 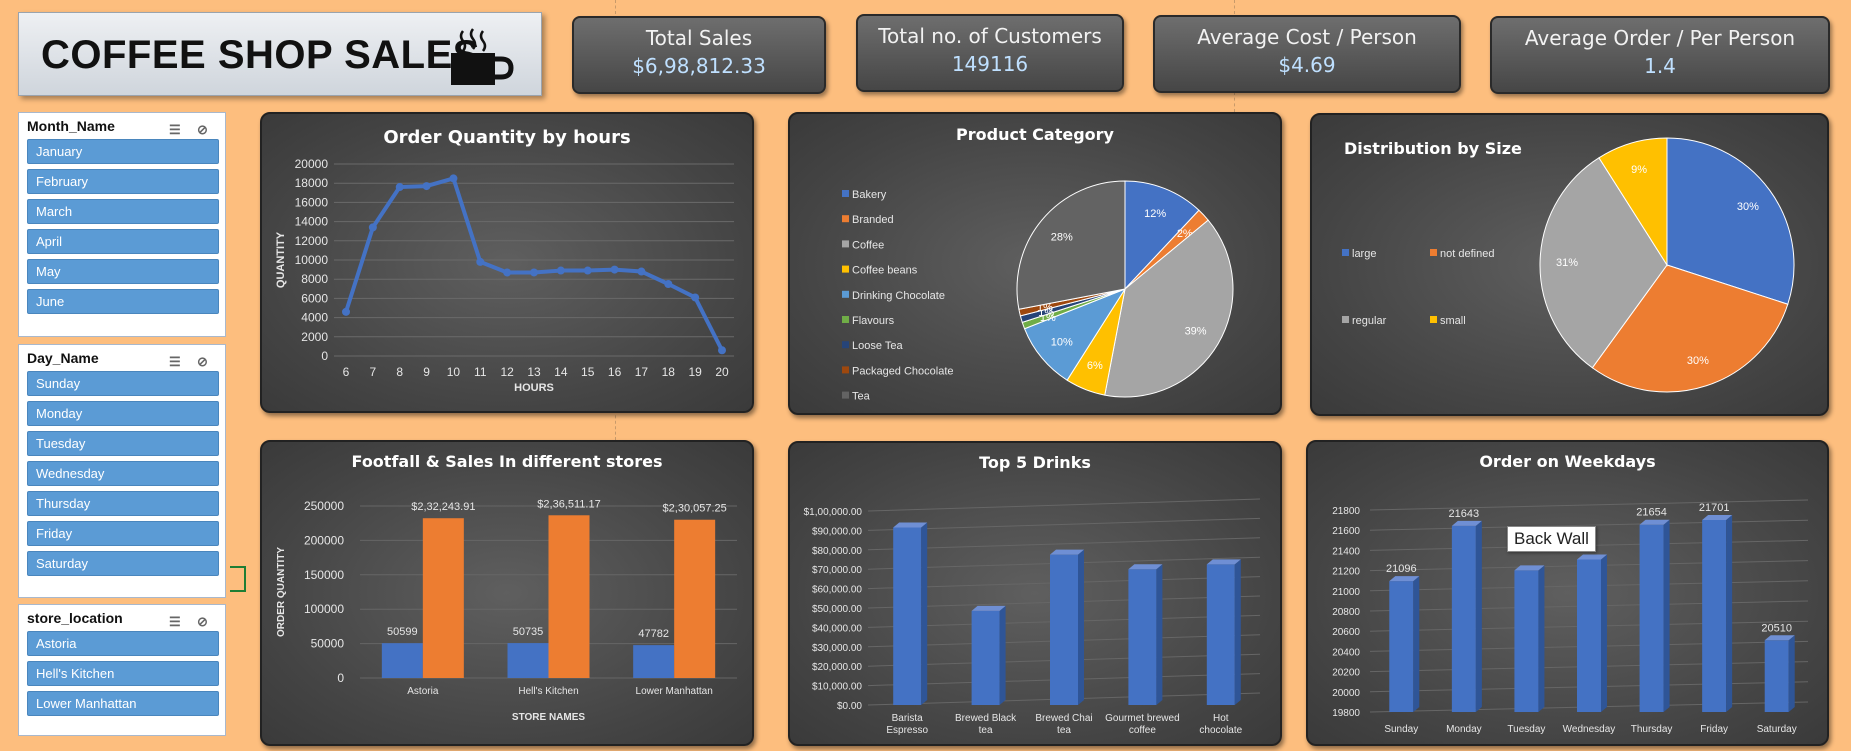 I want to click on kpi-average-cost: Average Cost / Person $4.69, so click(x=1307, y=54).